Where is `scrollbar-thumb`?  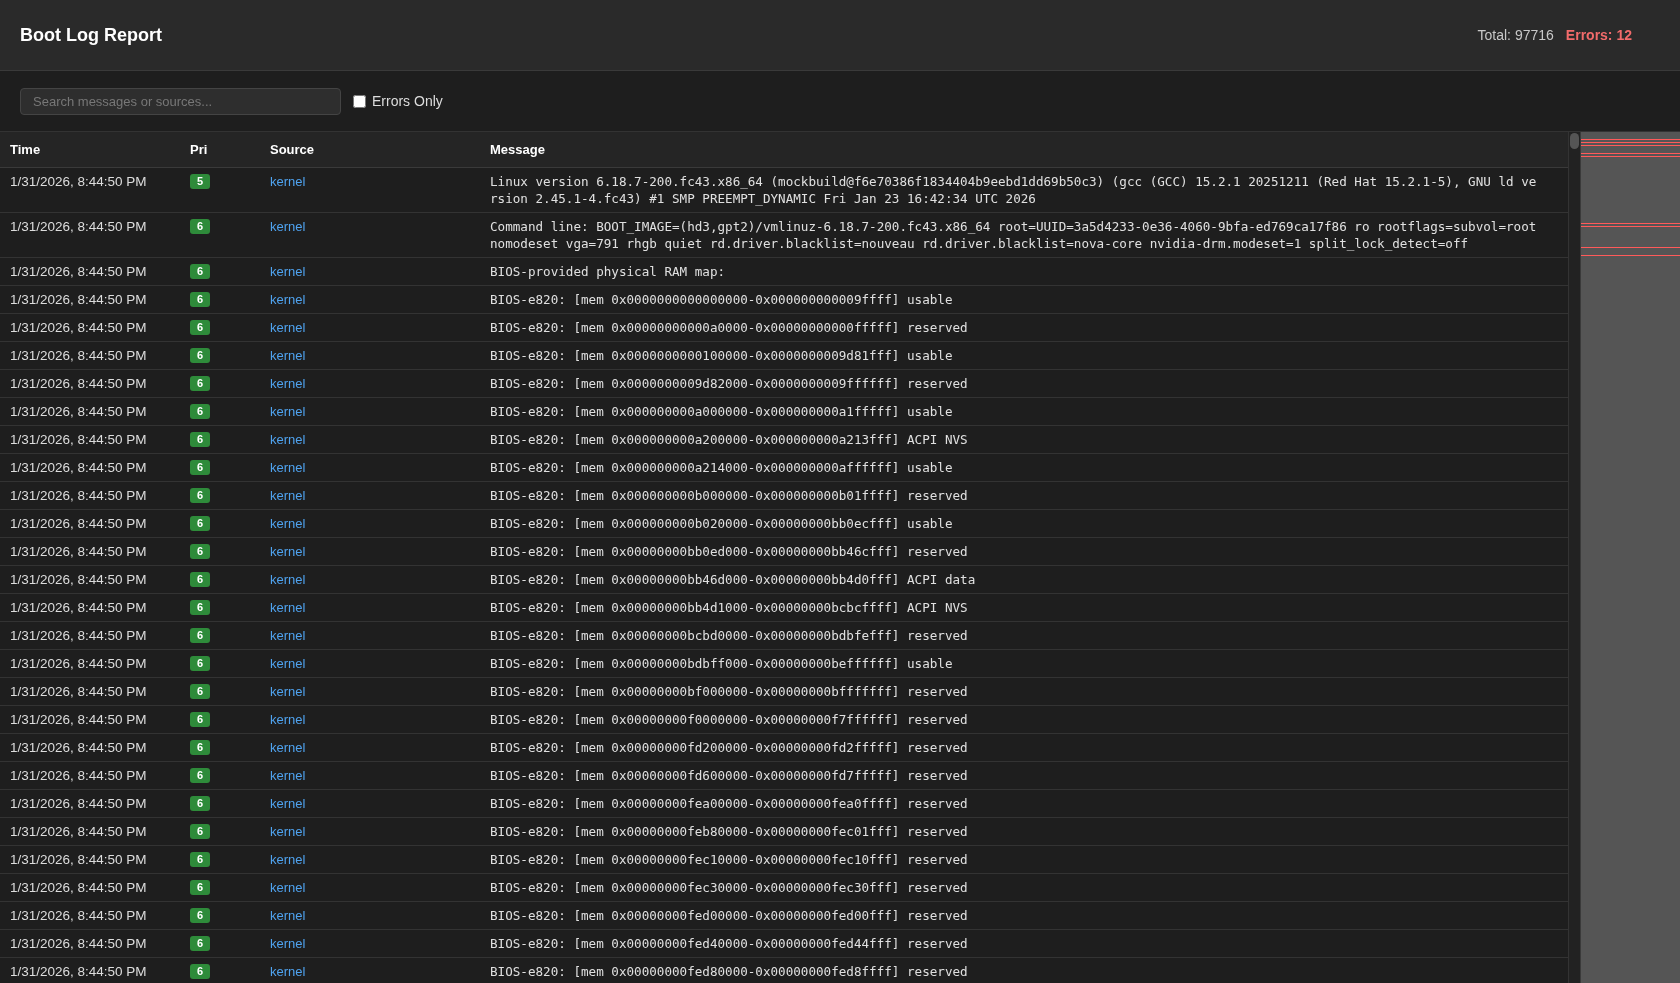
scrollbar-thumb is located at coordinates (1574, 141).